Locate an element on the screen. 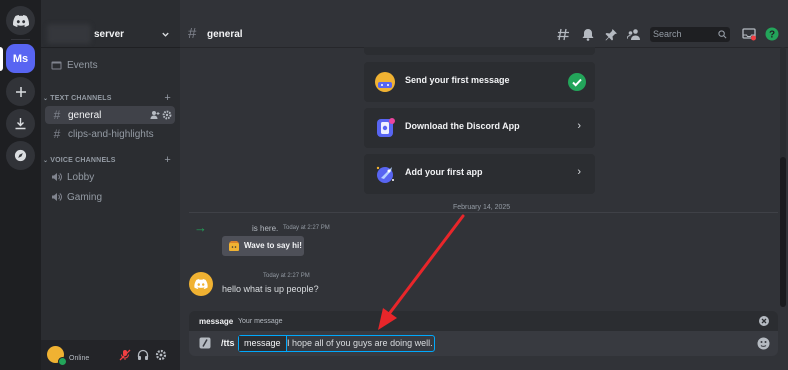  headphones-icon is located at coordinates (143, 355).